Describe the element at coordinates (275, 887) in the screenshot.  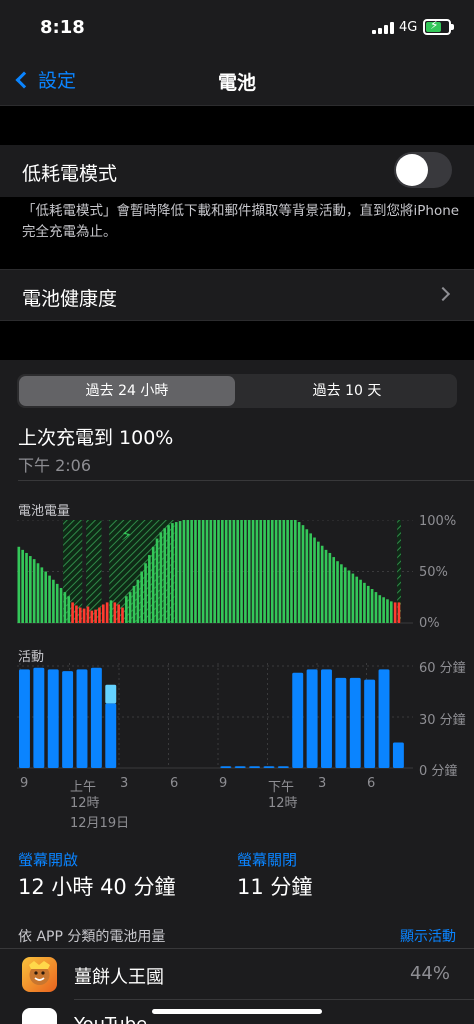
I see `screen-off-value: 11 分鐘` at that location.